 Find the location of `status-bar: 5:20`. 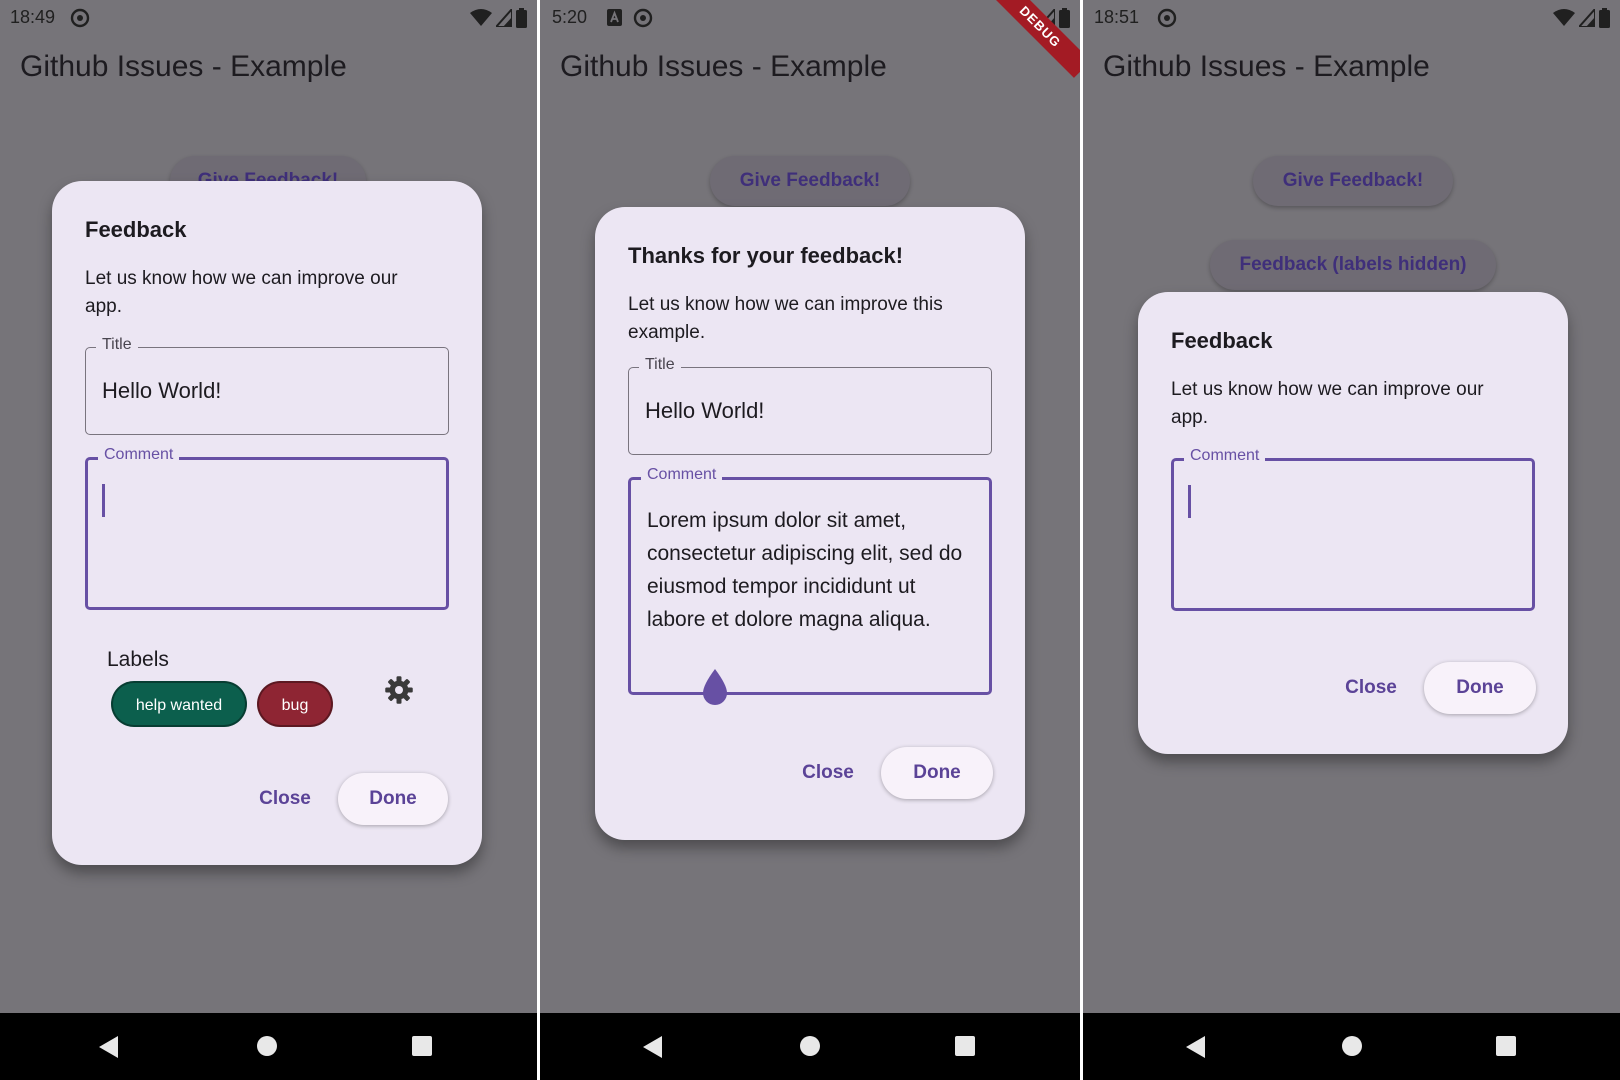

status-bar: 5:20 is located at coordinates (810, 18).